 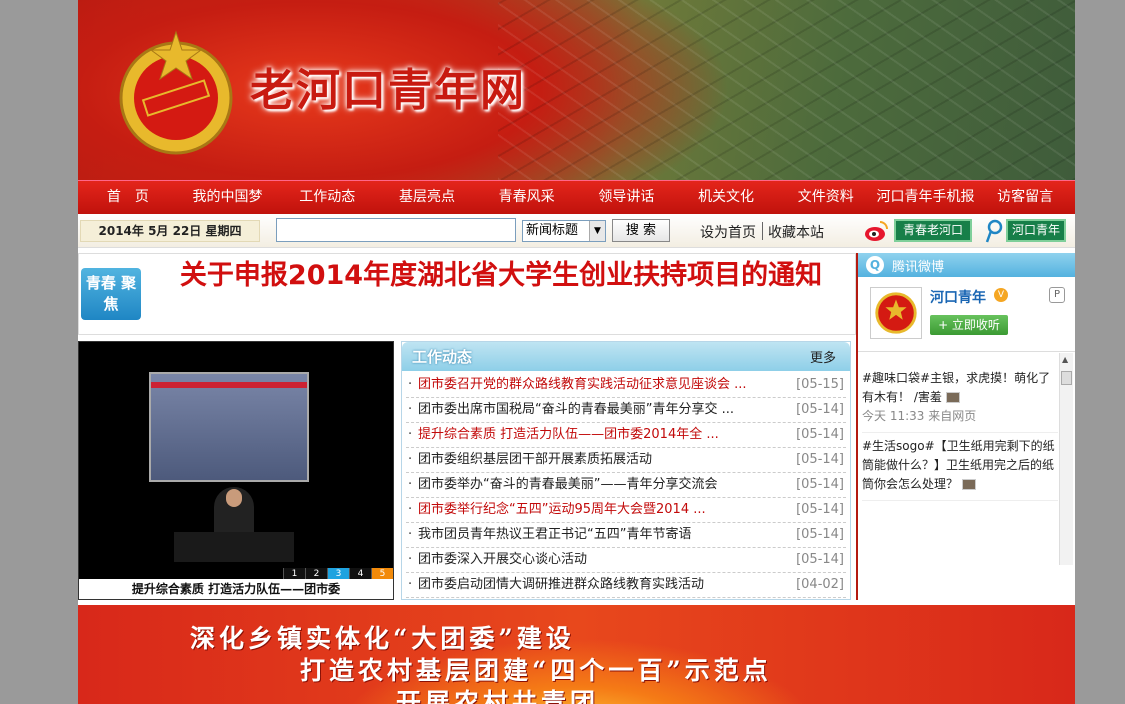 What do you see at coordinates (128, 197) in the screenshot?
I see `nav-item-home: 首 页` at bounding box center [128, 197].